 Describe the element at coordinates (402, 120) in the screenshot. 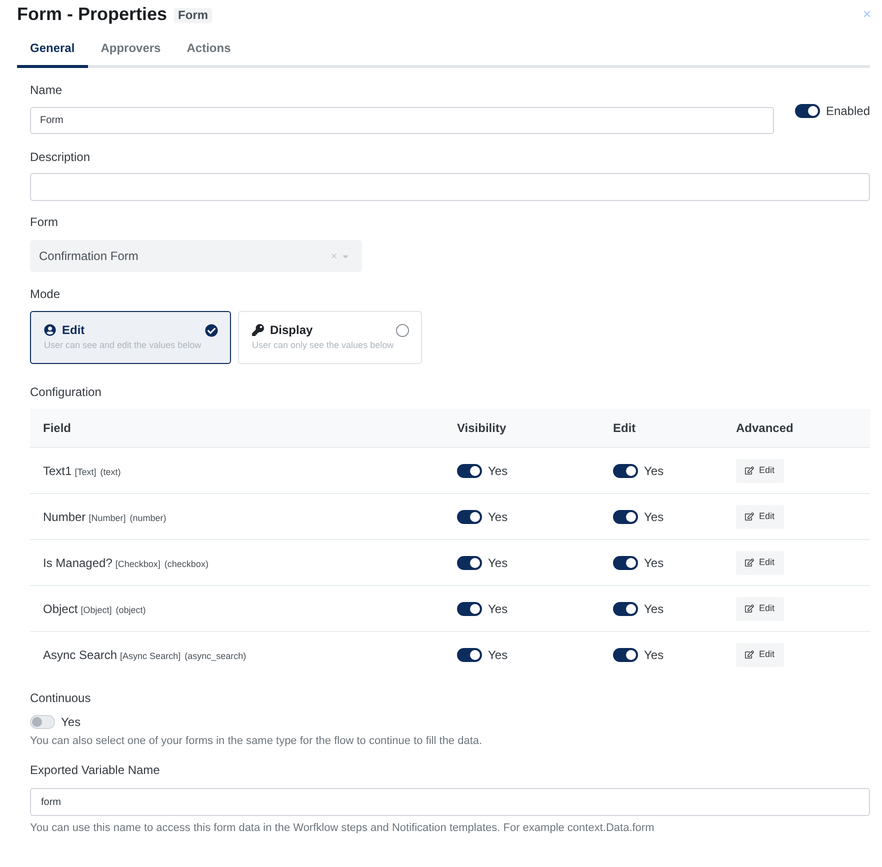

I see `input-field: Form` at that location.